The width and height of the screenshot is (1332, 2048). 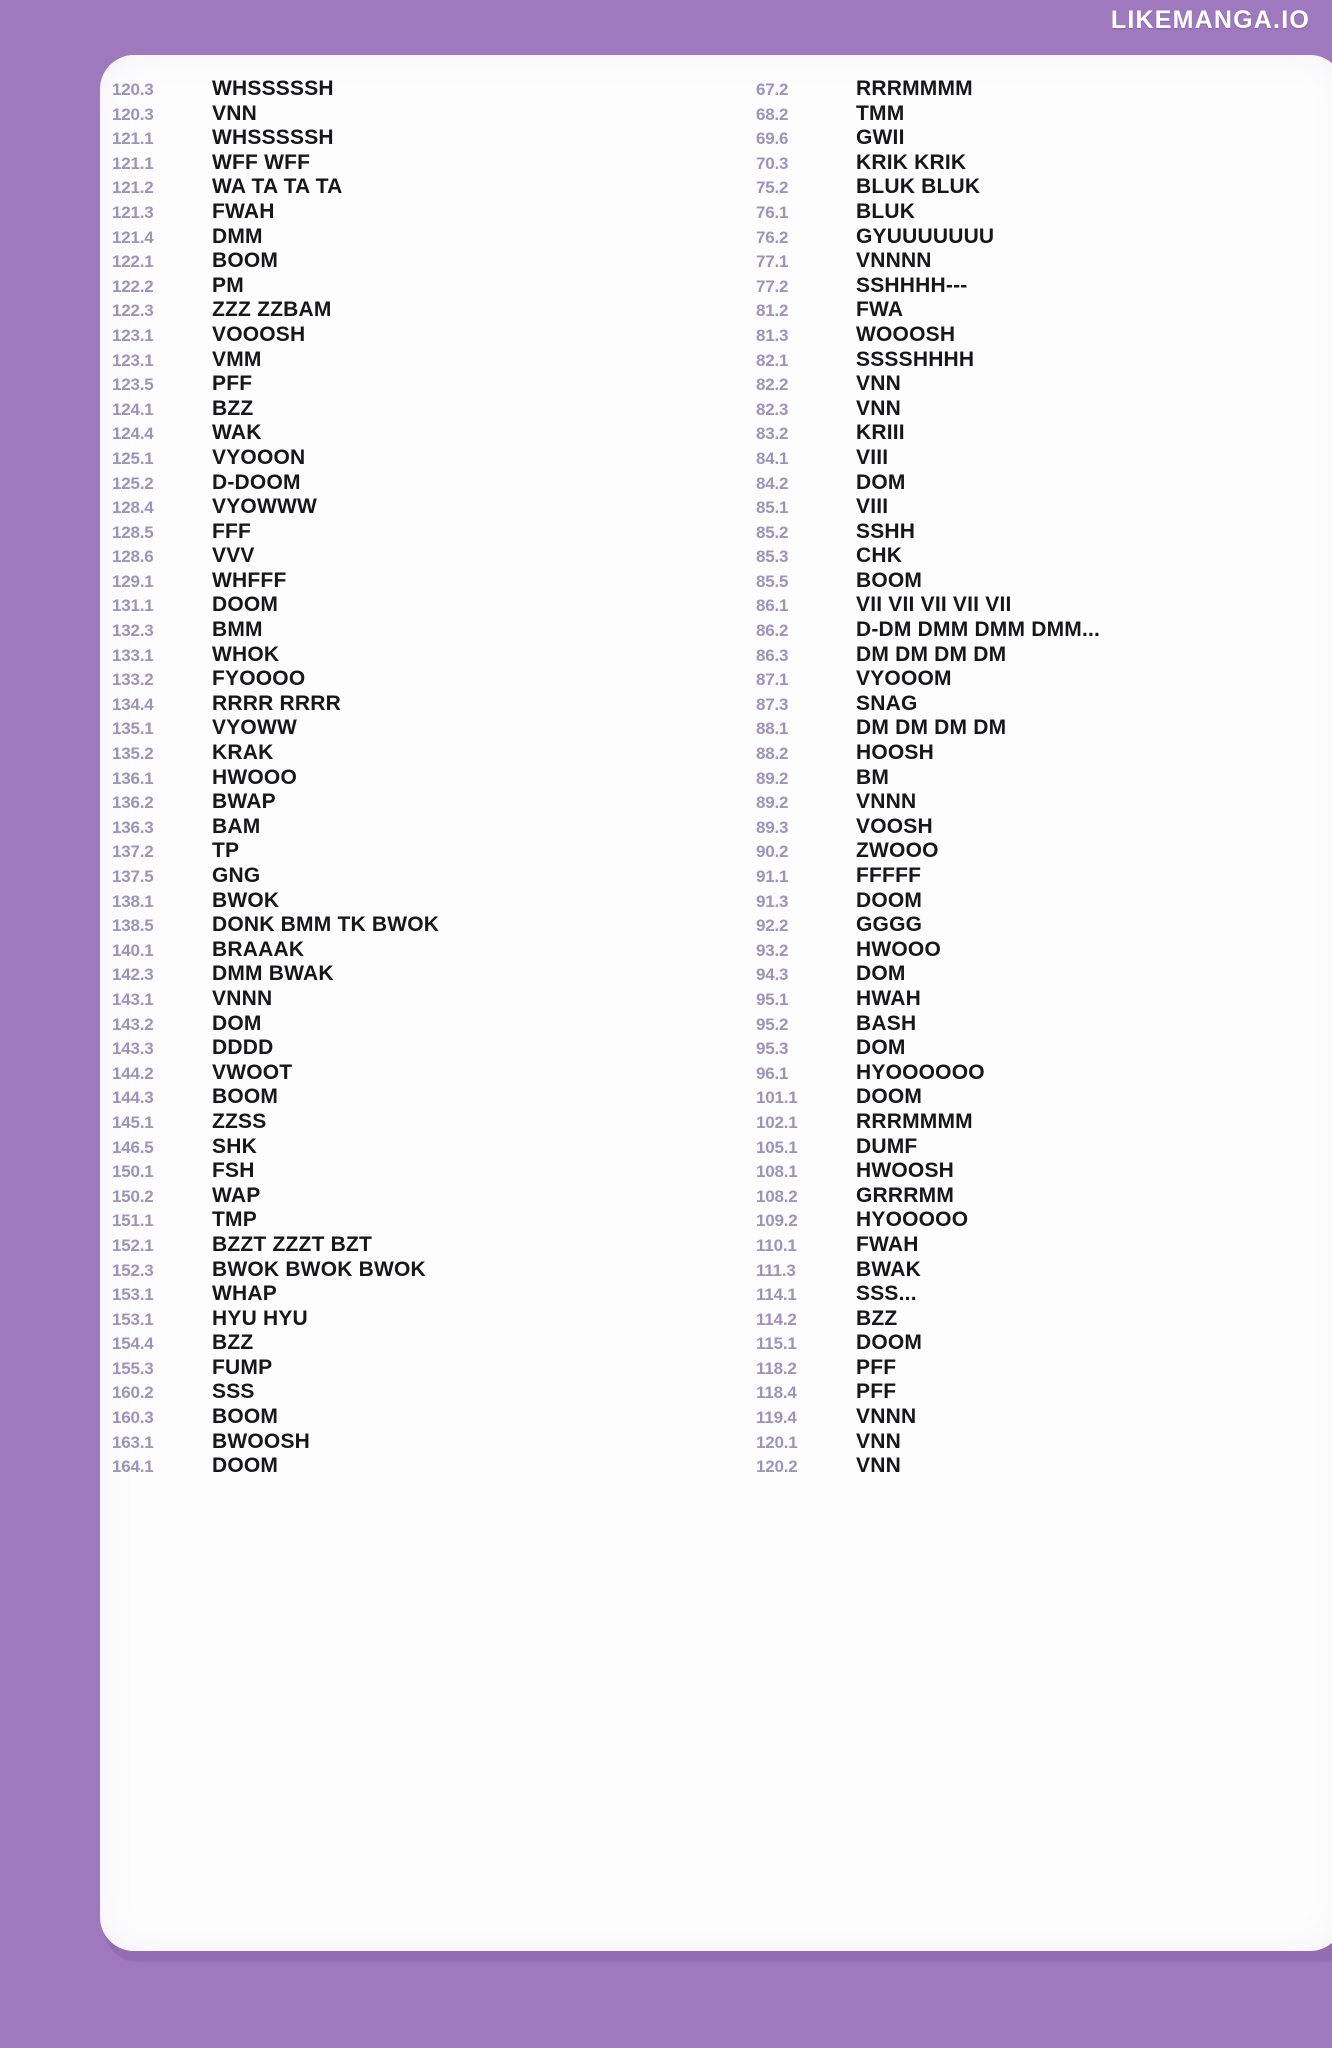 What do you see at coordinates (239, 1121) in the screenshot?
I see `sfx-text: ZZSS` at bounding box center [239, 1121].